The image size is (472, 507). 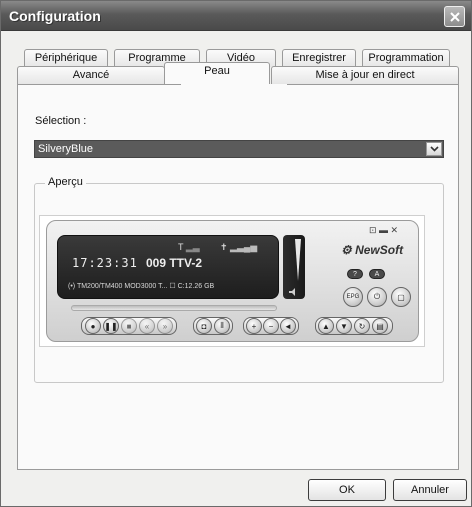 I want to click on player-time: 17:23:31, so click(x=105, y=263).